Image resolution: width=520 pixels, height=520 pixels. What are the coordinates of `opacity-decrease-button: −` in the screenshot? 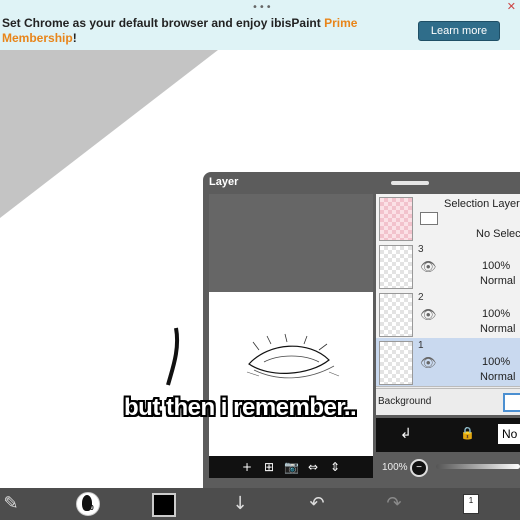 It's located at (419, 468).